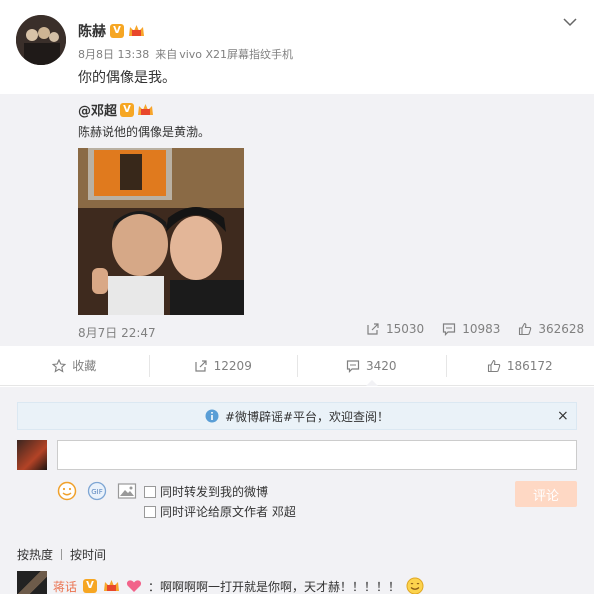  I want to click on comment-origin-checkbox, so click(150, 512).